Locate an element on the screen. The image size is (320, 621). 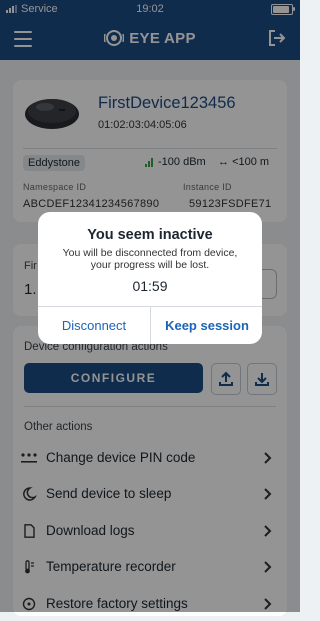
dialog-message-line: your progress will be lost. is located at coordinates (150, 265).